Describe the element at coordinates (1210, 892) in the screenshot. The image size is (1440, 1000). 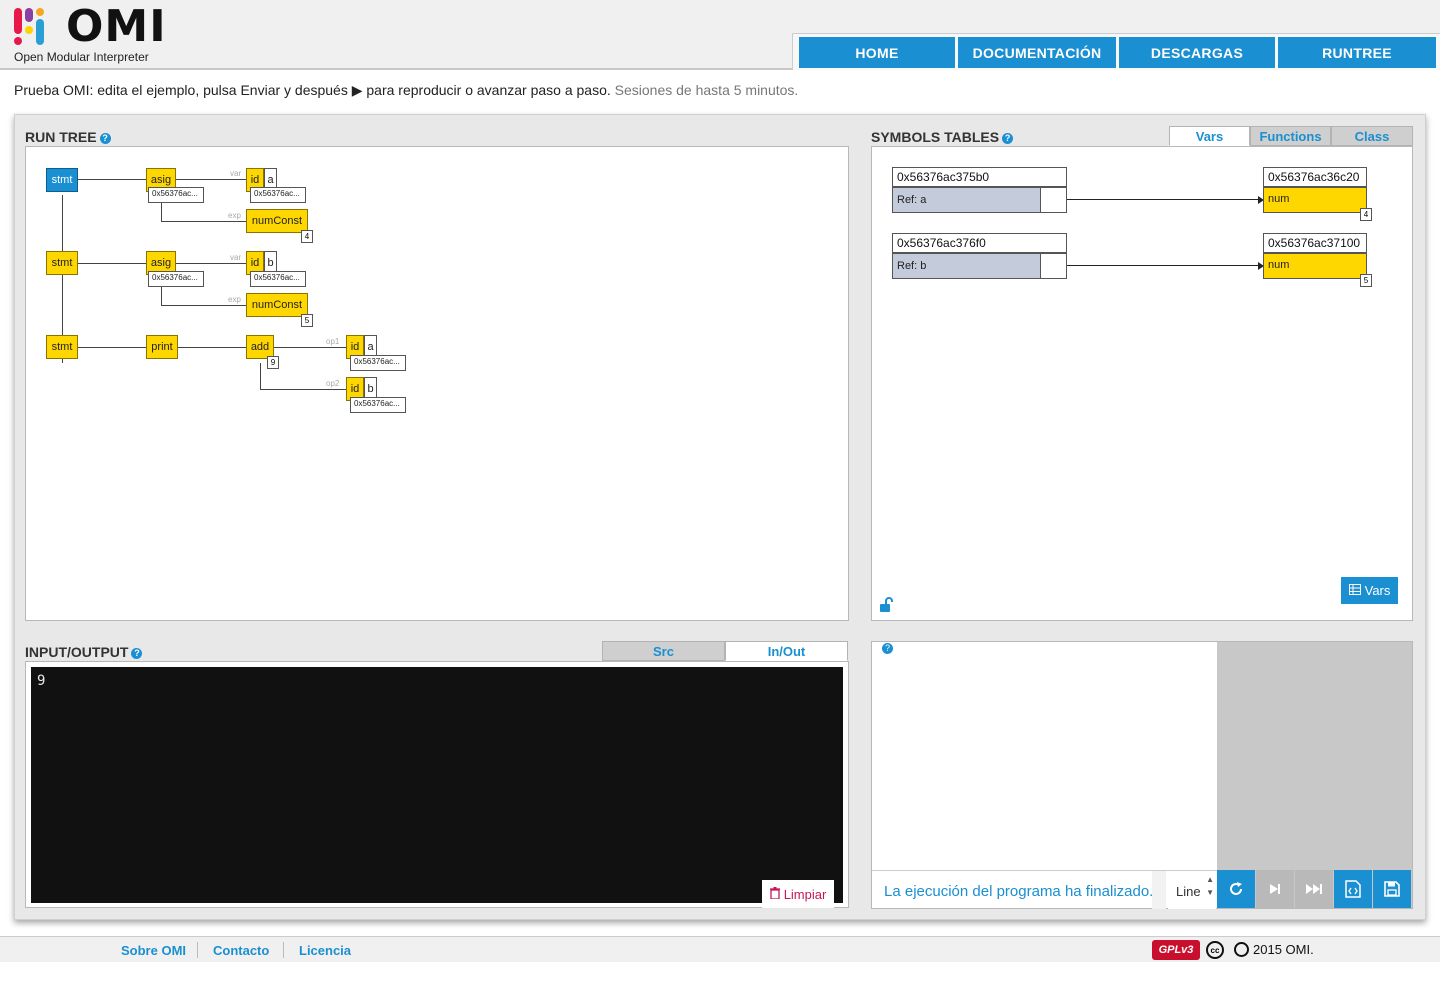
I see `spinner-down-icon: ▼` at that location.